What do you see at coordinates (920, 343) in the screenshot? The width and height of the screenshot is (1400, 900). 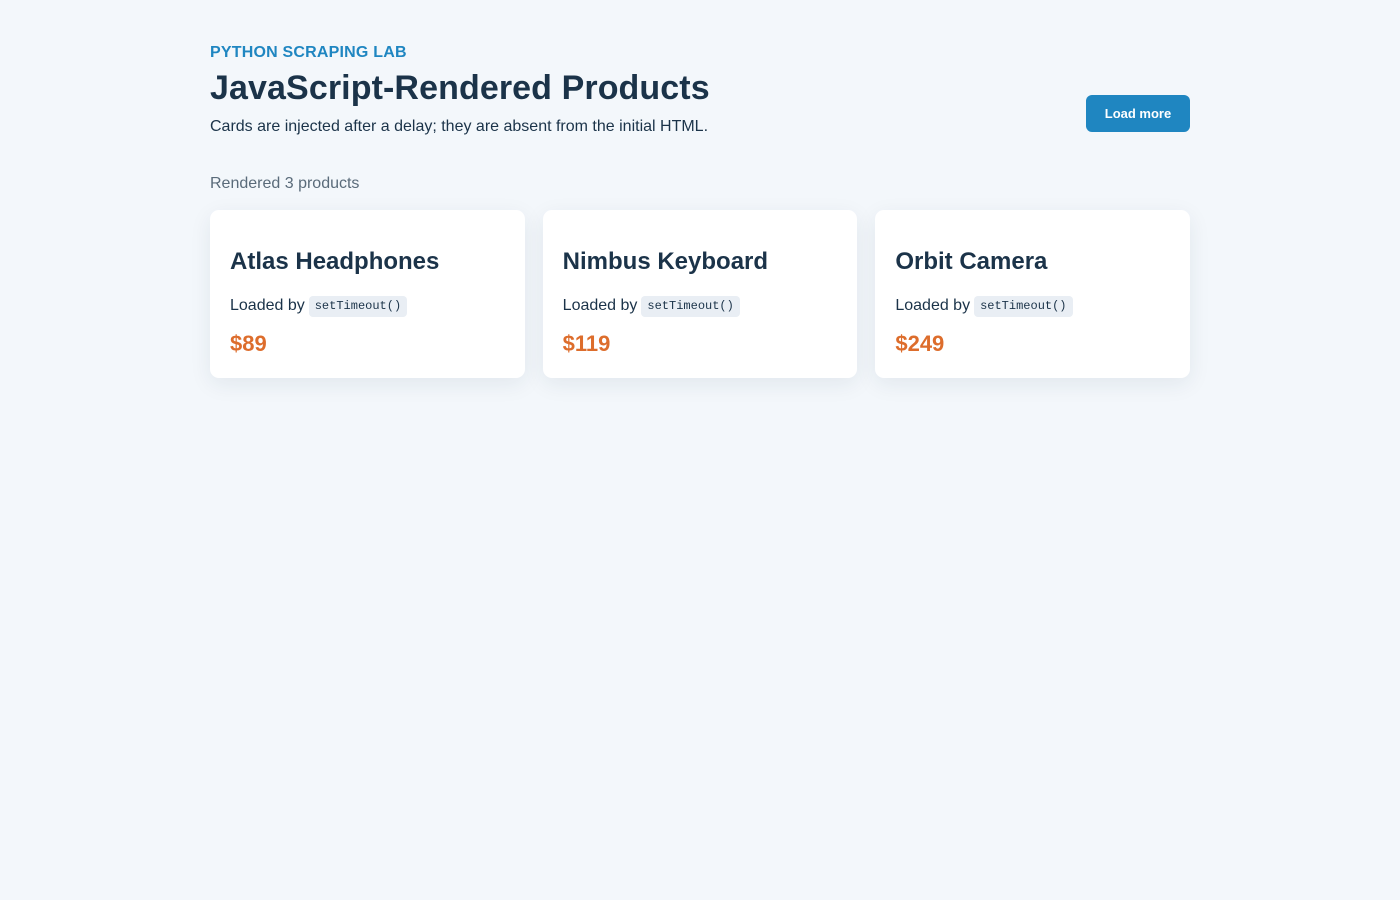 I see `product-price: $249` at bounding box center [920, 343].